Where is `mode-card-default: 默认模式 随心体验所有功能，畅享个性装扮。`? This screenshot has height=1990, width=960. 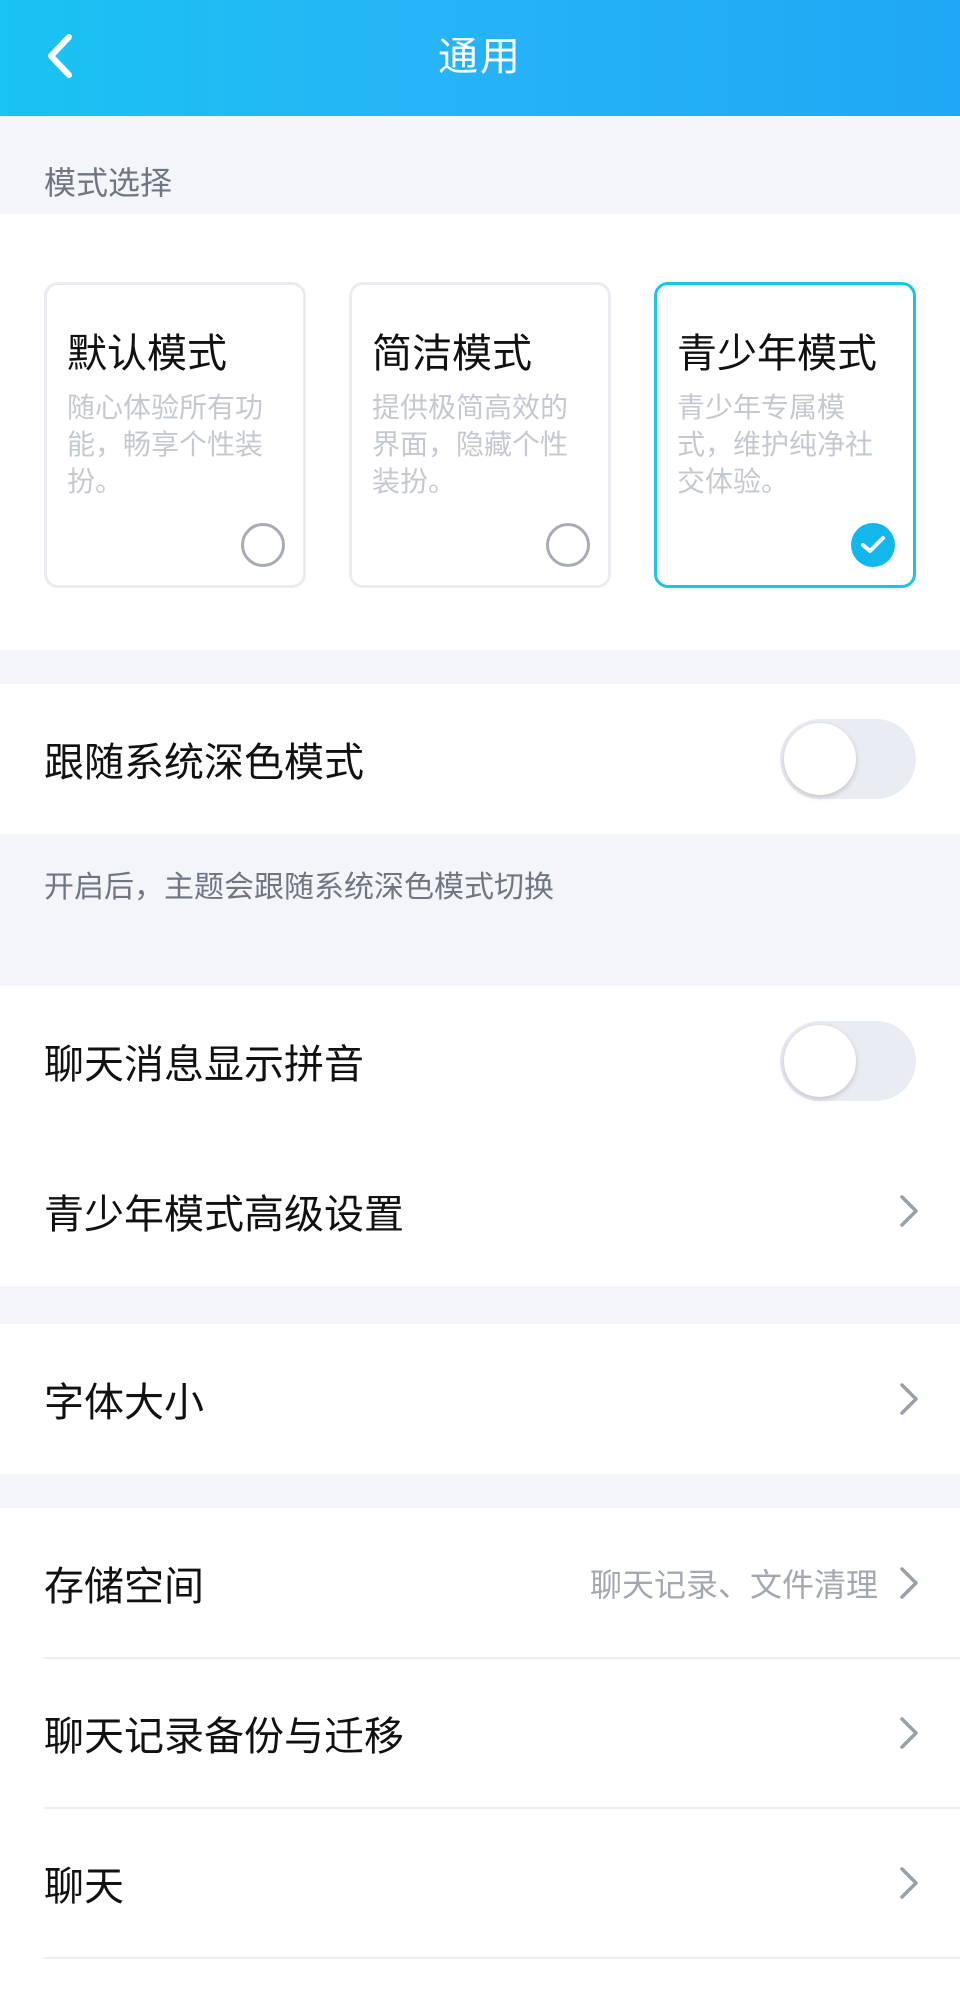 mode-card-default: 默认模式 随心体验所有功能，畅享个性装扮。 is located at coordinates (175, 435).